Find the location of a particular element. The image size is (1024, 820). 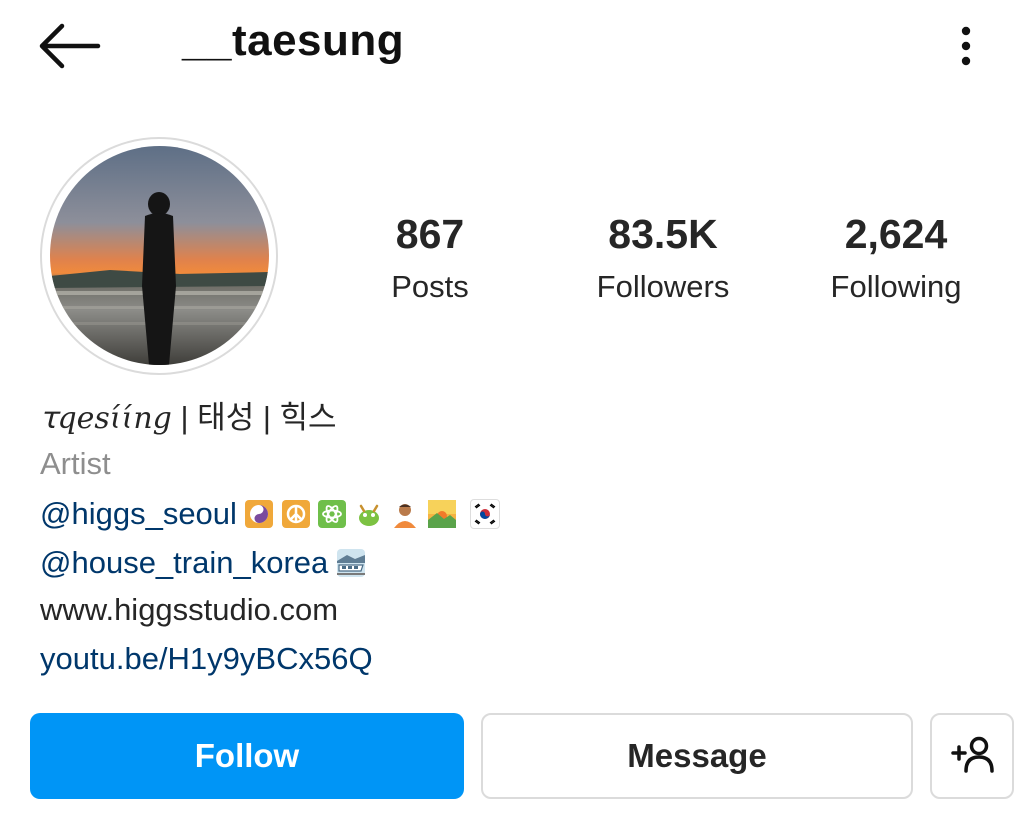

stat-following-count: 2,624 is located at coordinates (896, 234).